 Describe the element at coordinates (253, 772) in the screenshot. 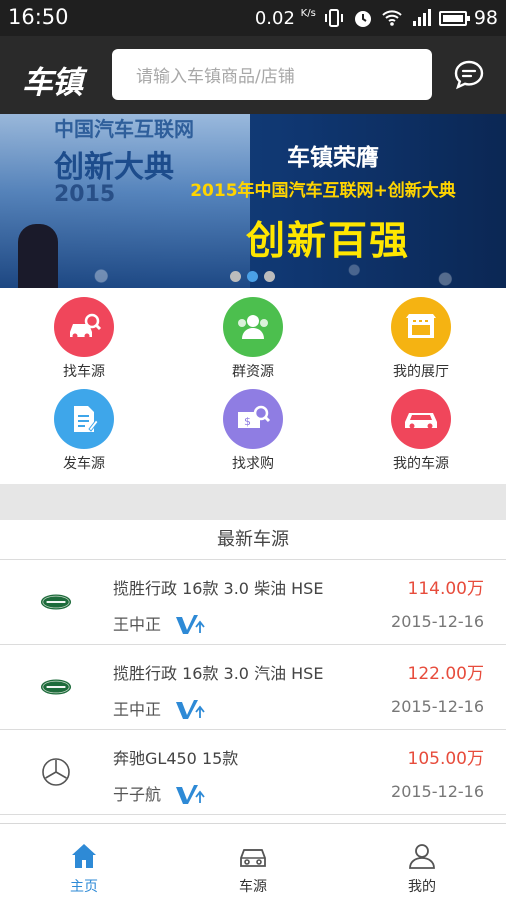

I see `list-item: 奔驰GL450 15款 105.00万 于子航 2015-12-16` at that location.